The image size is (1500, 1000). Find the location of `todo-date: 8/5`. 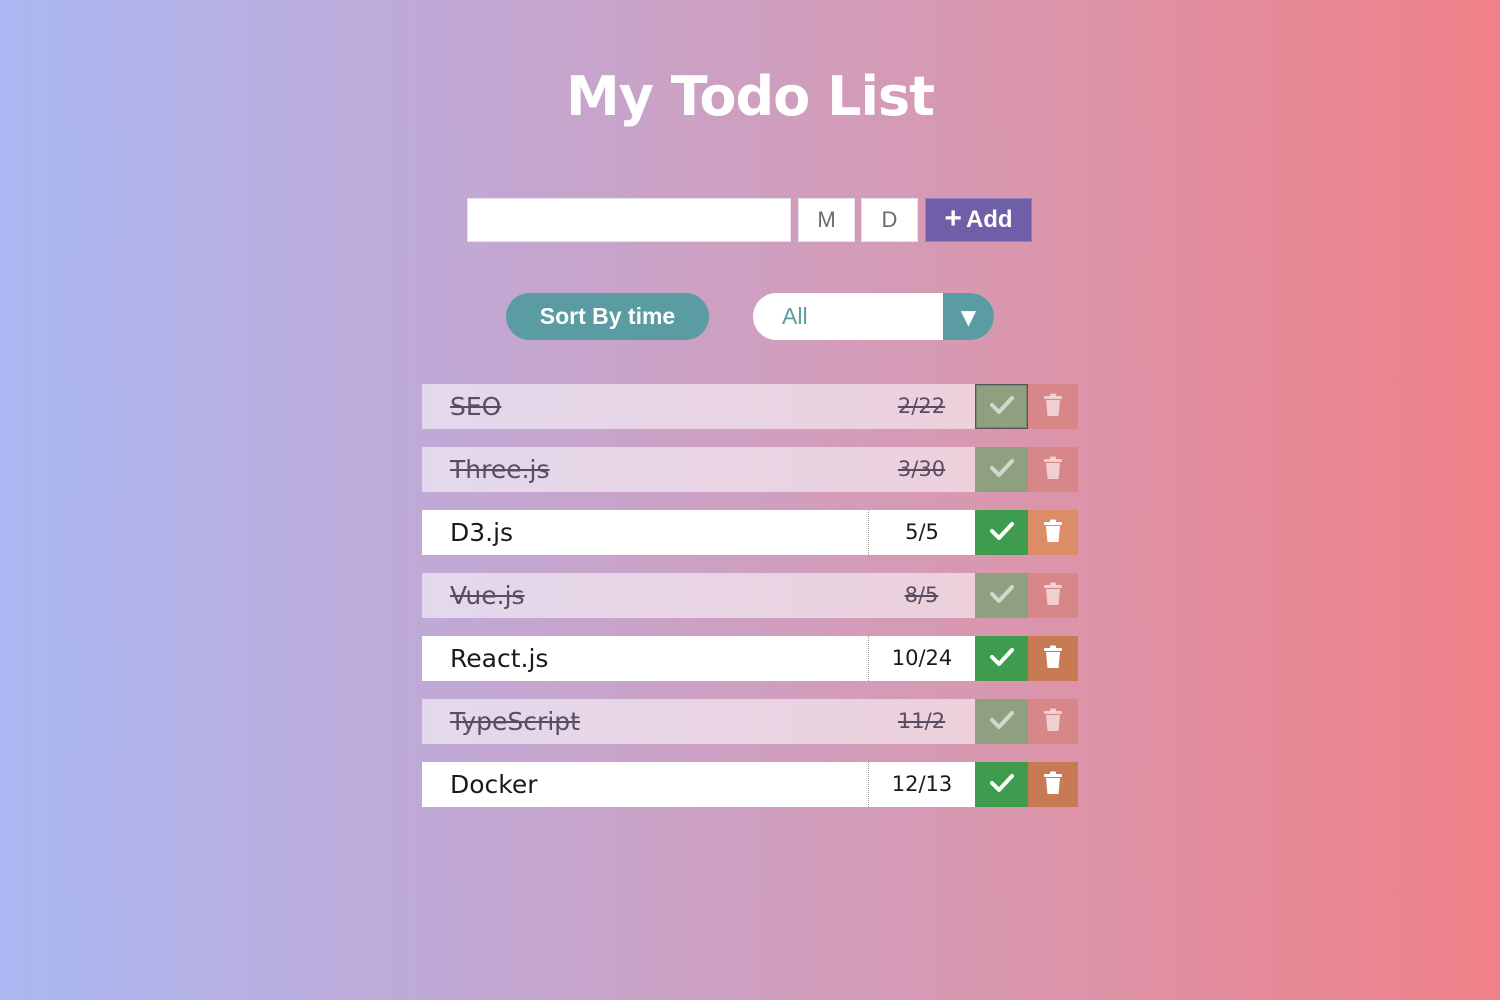

todo-date: 8/5 is located at coordinates (921, 595).